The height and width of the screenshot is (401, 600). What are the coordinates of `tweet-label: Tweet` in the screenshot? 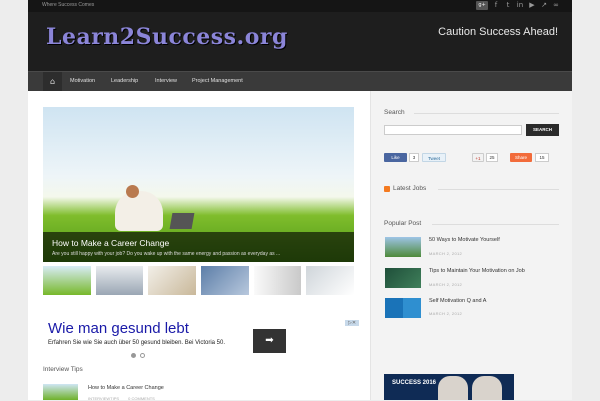 It's located at (433, 158).